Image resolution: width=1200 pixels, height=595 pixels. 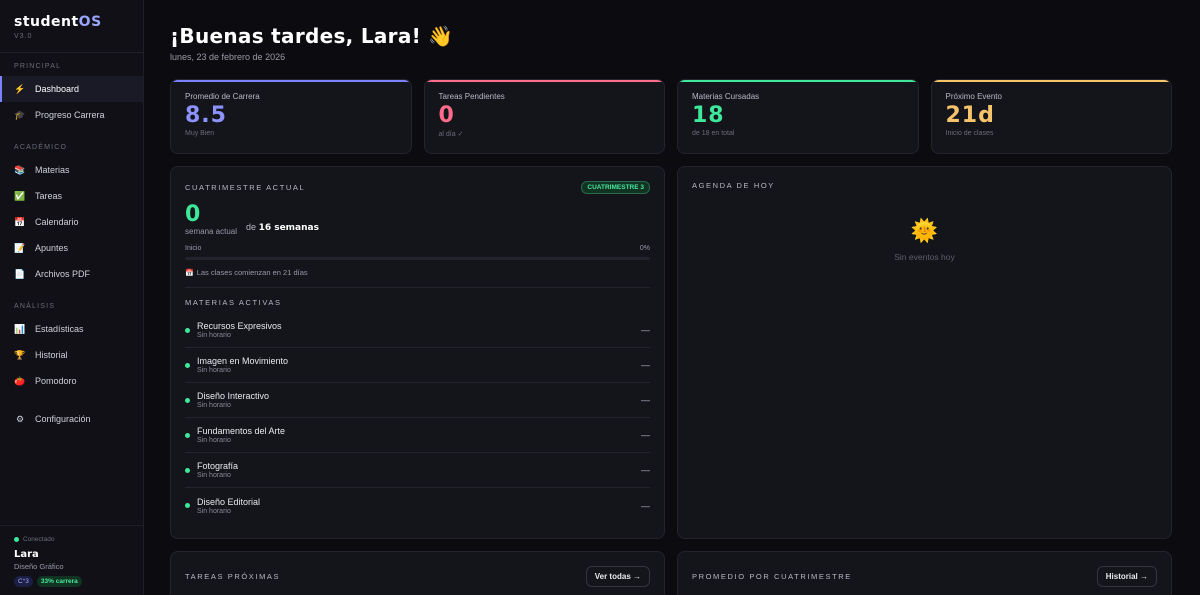 I want to click on sidebar-item-label: Apuntes, so click(x=52, y=248).